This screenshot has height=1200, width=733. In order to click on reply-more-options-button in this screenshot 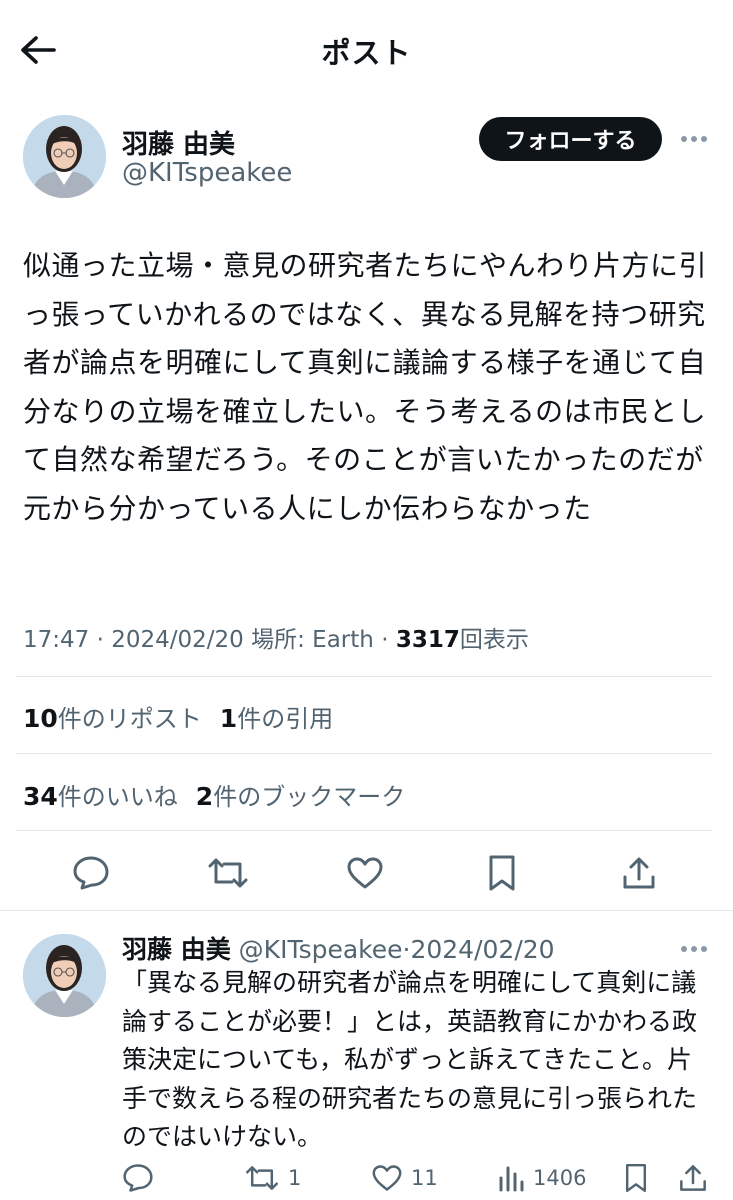, I will do `click(694, 949)`.